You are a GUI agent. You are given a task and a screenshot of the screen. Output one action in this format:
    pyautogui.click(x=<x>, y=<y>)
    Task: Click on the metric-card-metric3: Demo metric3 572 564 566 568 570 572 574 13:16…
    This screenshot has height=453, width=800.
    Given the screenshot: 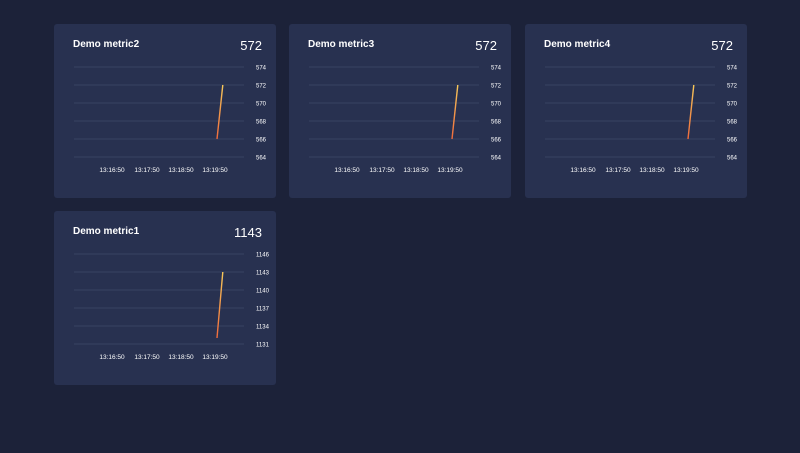 What is the action you would take?
    pyautogui.click(x=400, y=111)
    